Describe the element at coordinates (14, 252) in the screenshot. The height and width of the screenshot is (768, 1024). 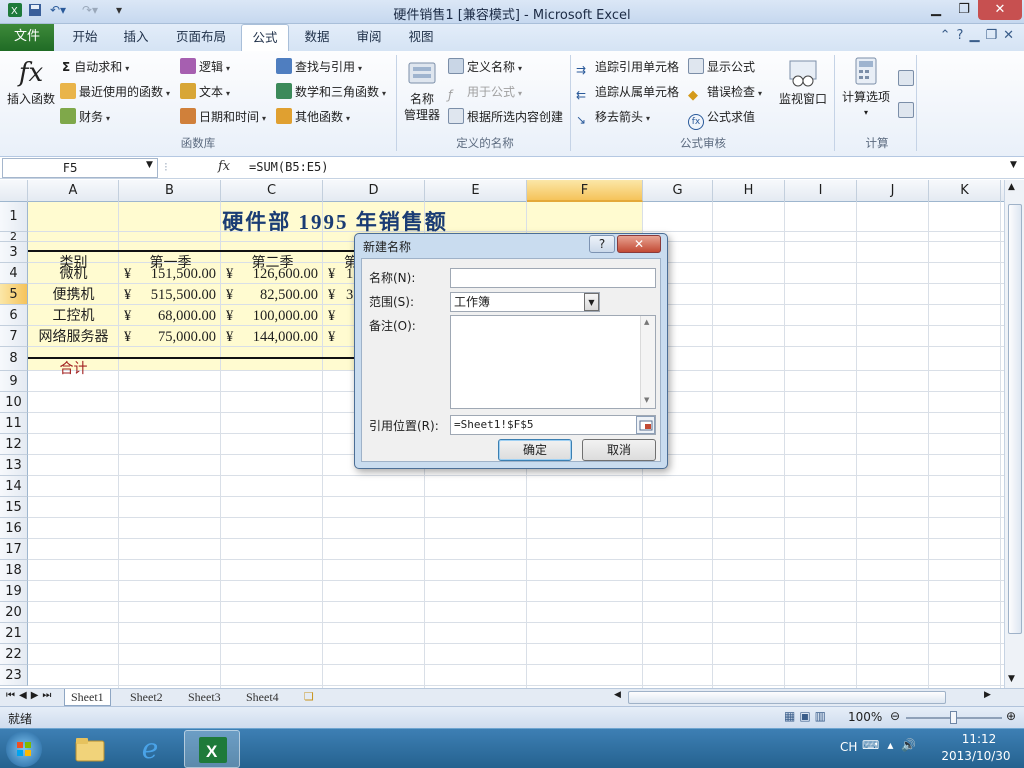
I see `row-header-3: 3` at that location.